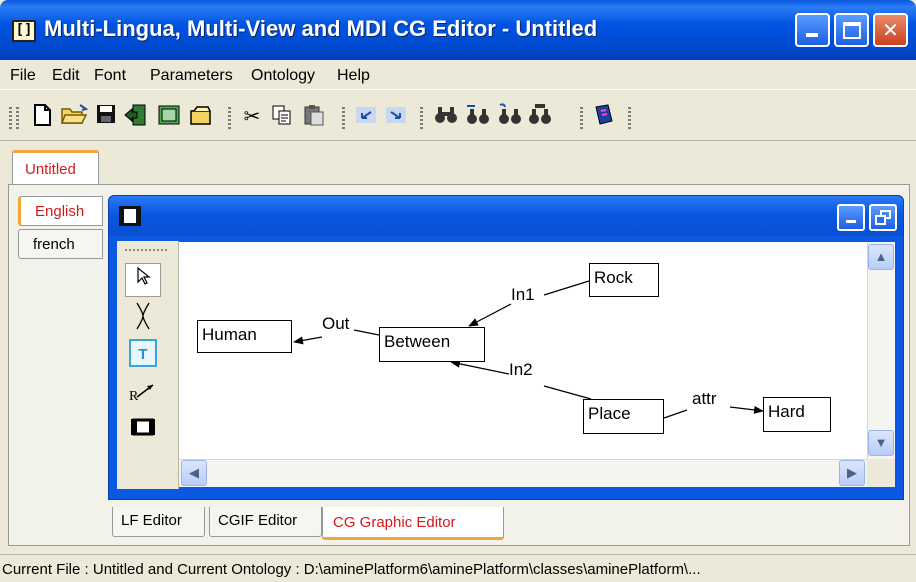  What do you see at coordinates (366, 332) in the screenshot?
I see `edge-between-out` at bounding box center [366, 332].